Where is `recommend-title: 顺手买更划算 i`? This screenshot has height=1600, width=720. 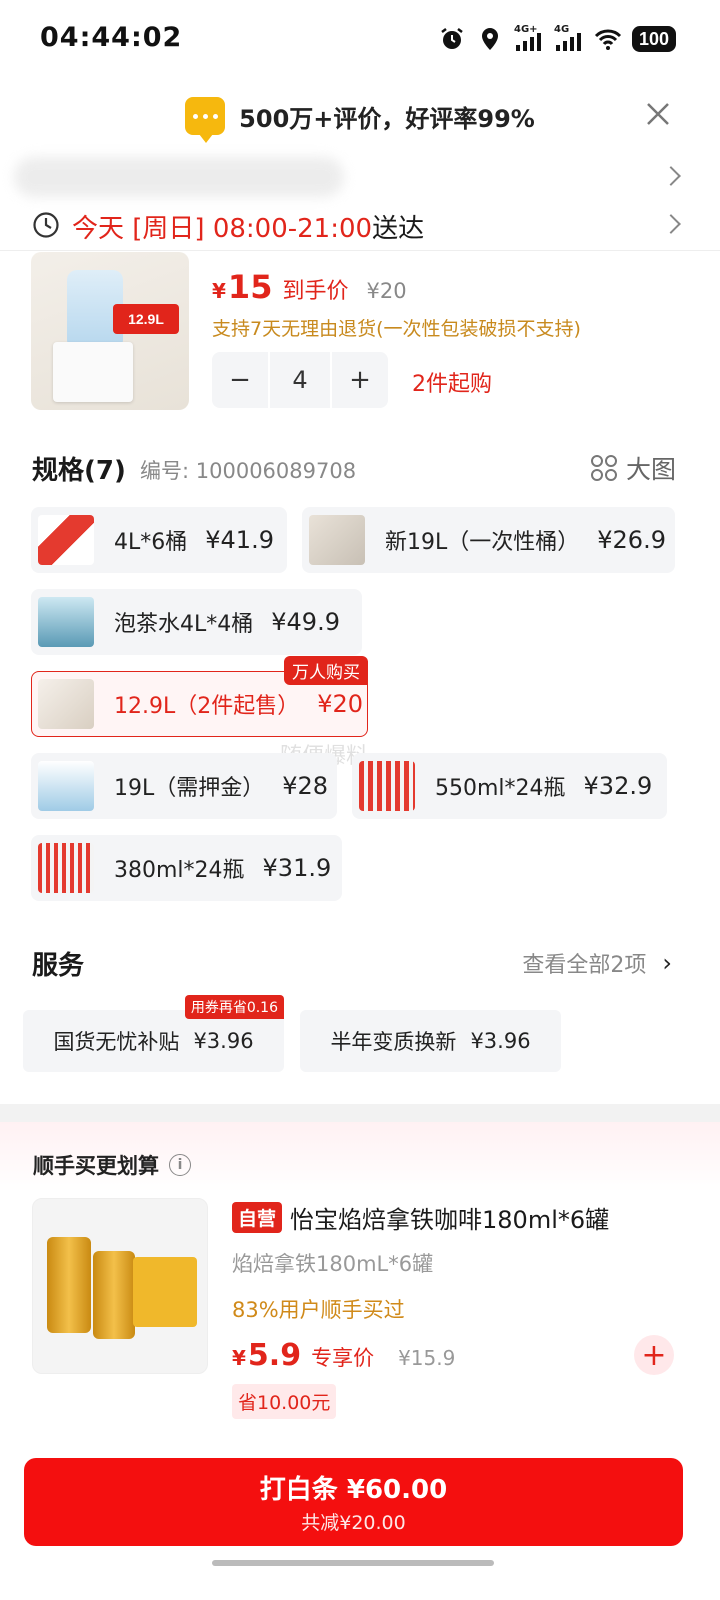
recommend-title: 顺手买更划算 i is located at coordinates (112, 1165).